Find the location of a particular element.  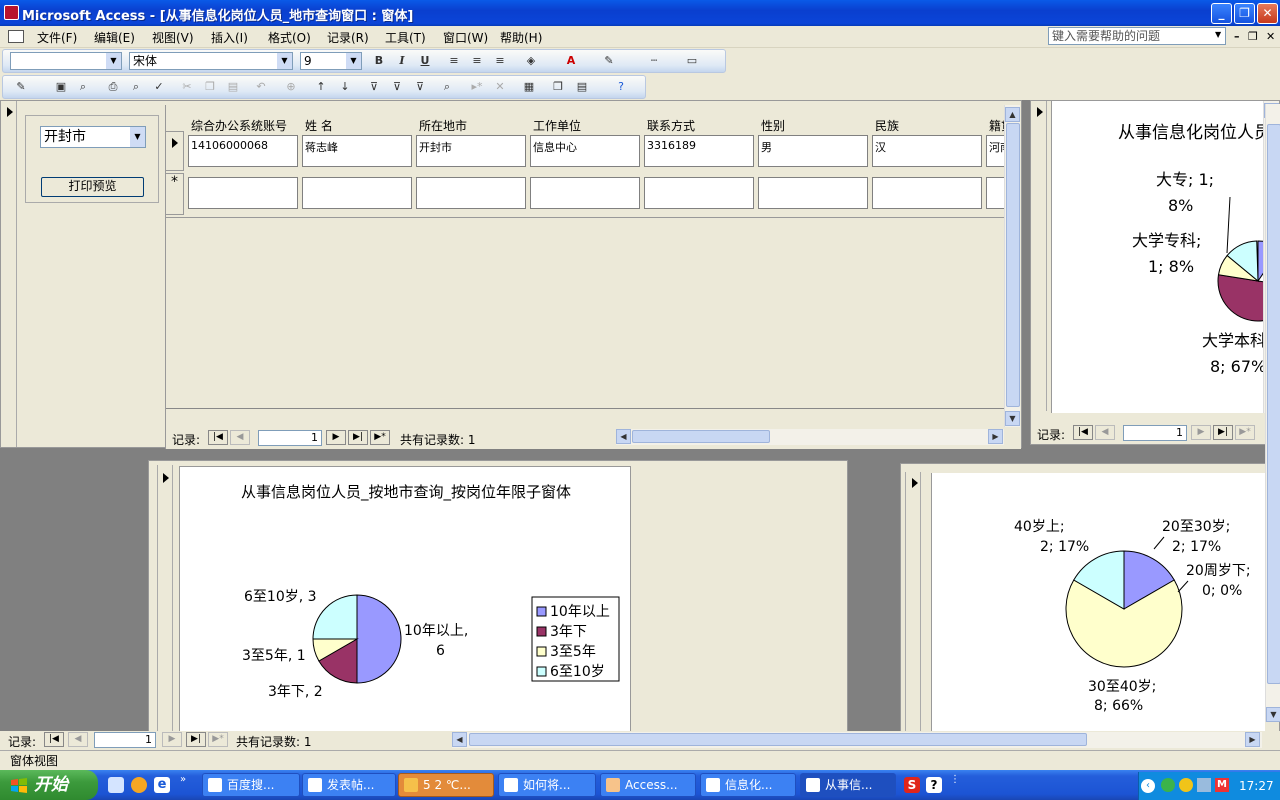

sogou-ime-icon: S is located at coordinates (912, 785).